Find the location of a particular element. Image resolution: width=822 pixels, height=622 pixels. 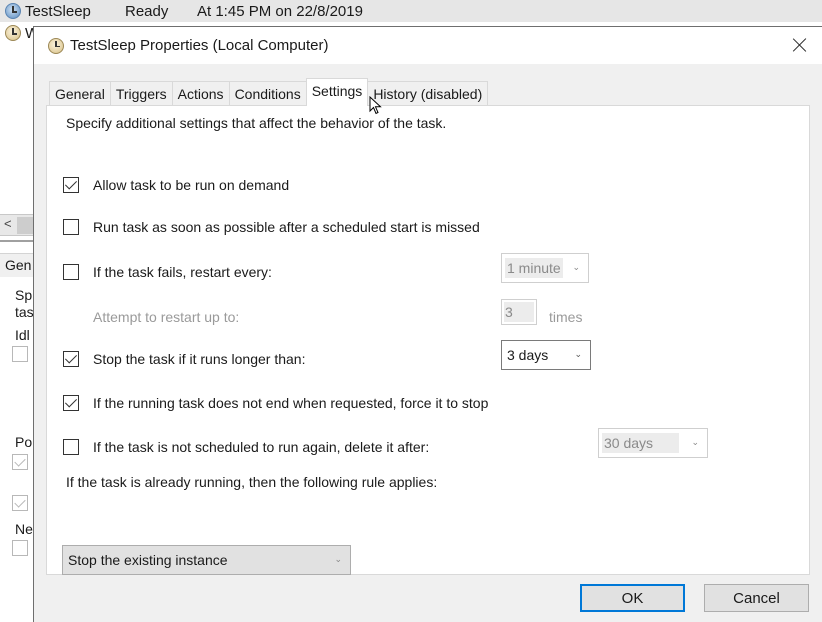

delete-after-dropdown: 30 days ⌄ is located at coordinates (653, 443).